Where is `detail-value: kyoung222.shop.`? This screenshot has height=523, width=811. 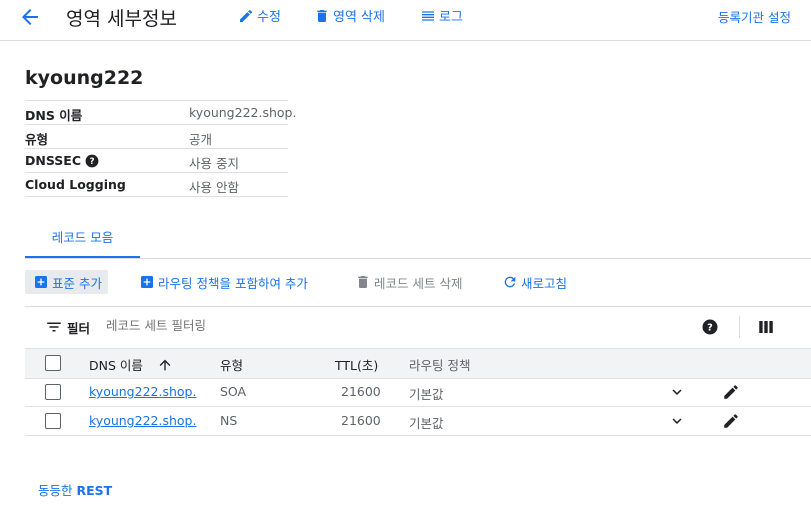 detail-value: kyoung222.shop. is located at coordinates (243, 112).